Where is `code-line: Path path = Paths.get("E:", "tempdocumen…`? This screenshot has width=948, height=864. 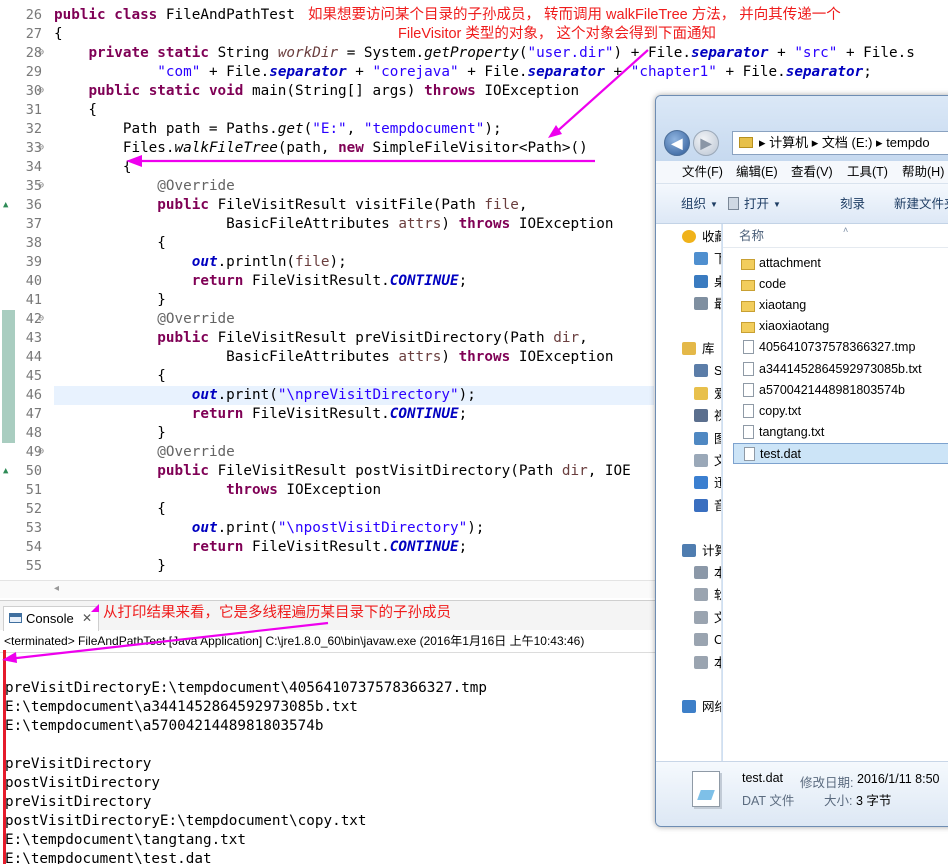
code-line: Path path = Paths.get("E:", "tempdocumen… is located at coordinates (278, 129).